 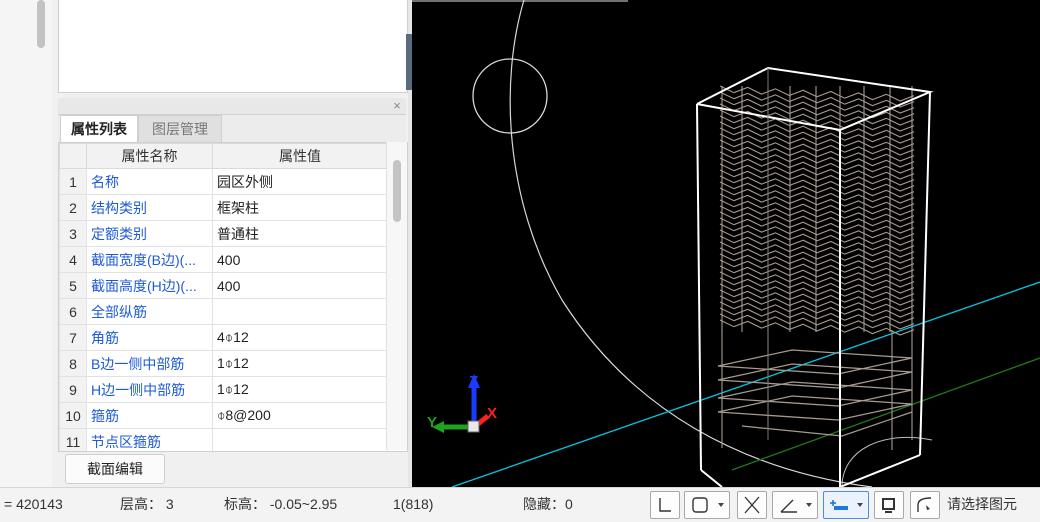 What do you see at coordinates (73, 285) in the screenshot?
I see `row-index: 5` at bounding box center [73, 285].